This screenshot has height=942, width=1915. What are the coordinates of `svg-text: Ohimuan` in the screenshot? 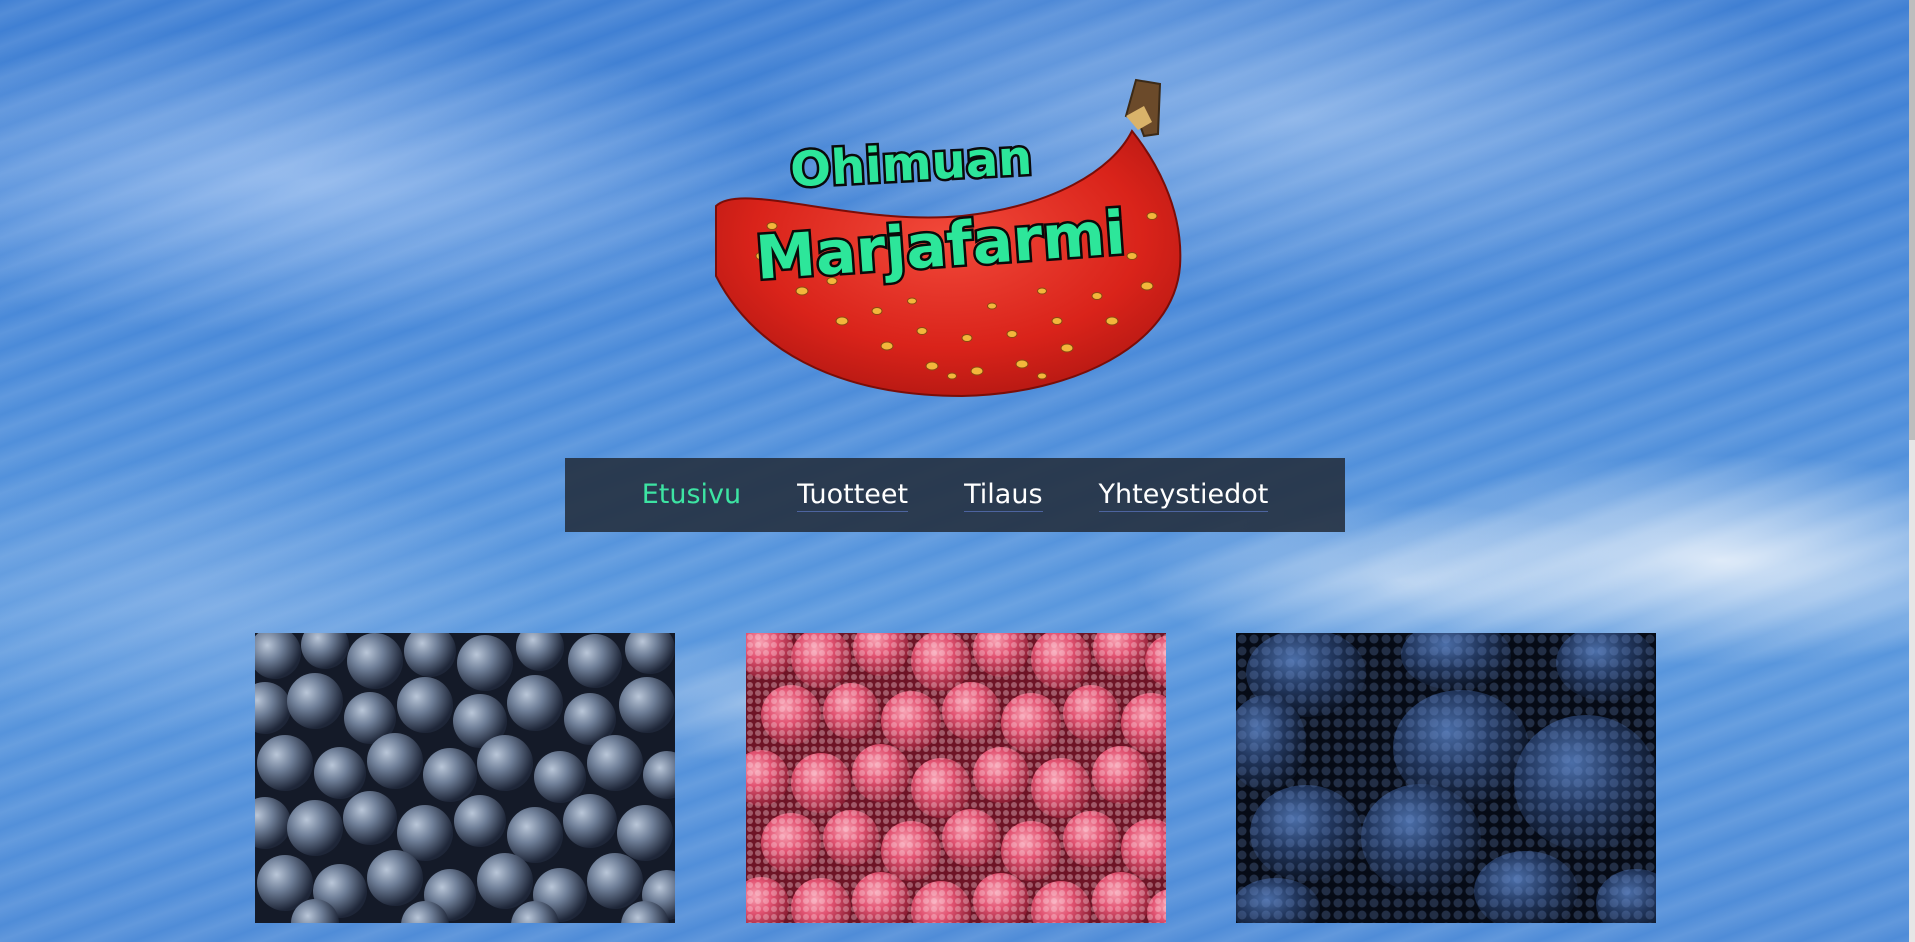 It's located at (911, 164).